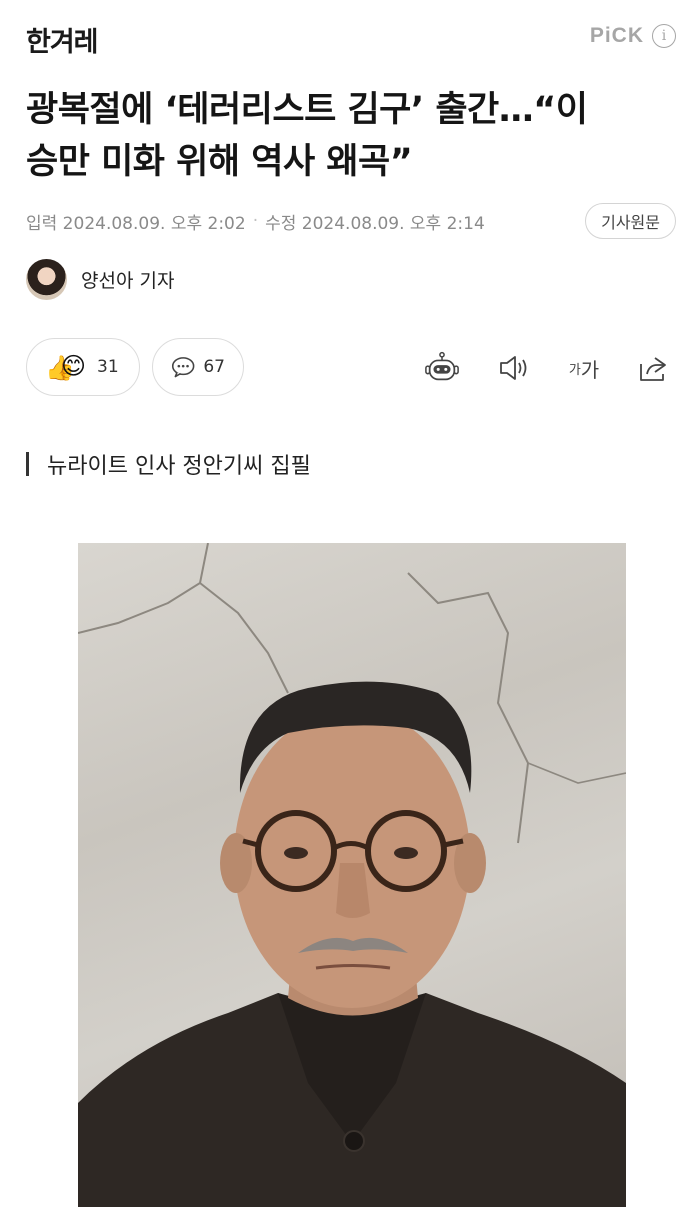  What do you see at coordinates (590, 369) in the screenshot?
I see `font-size-large-label: 가` at bounding box center [590, 369].